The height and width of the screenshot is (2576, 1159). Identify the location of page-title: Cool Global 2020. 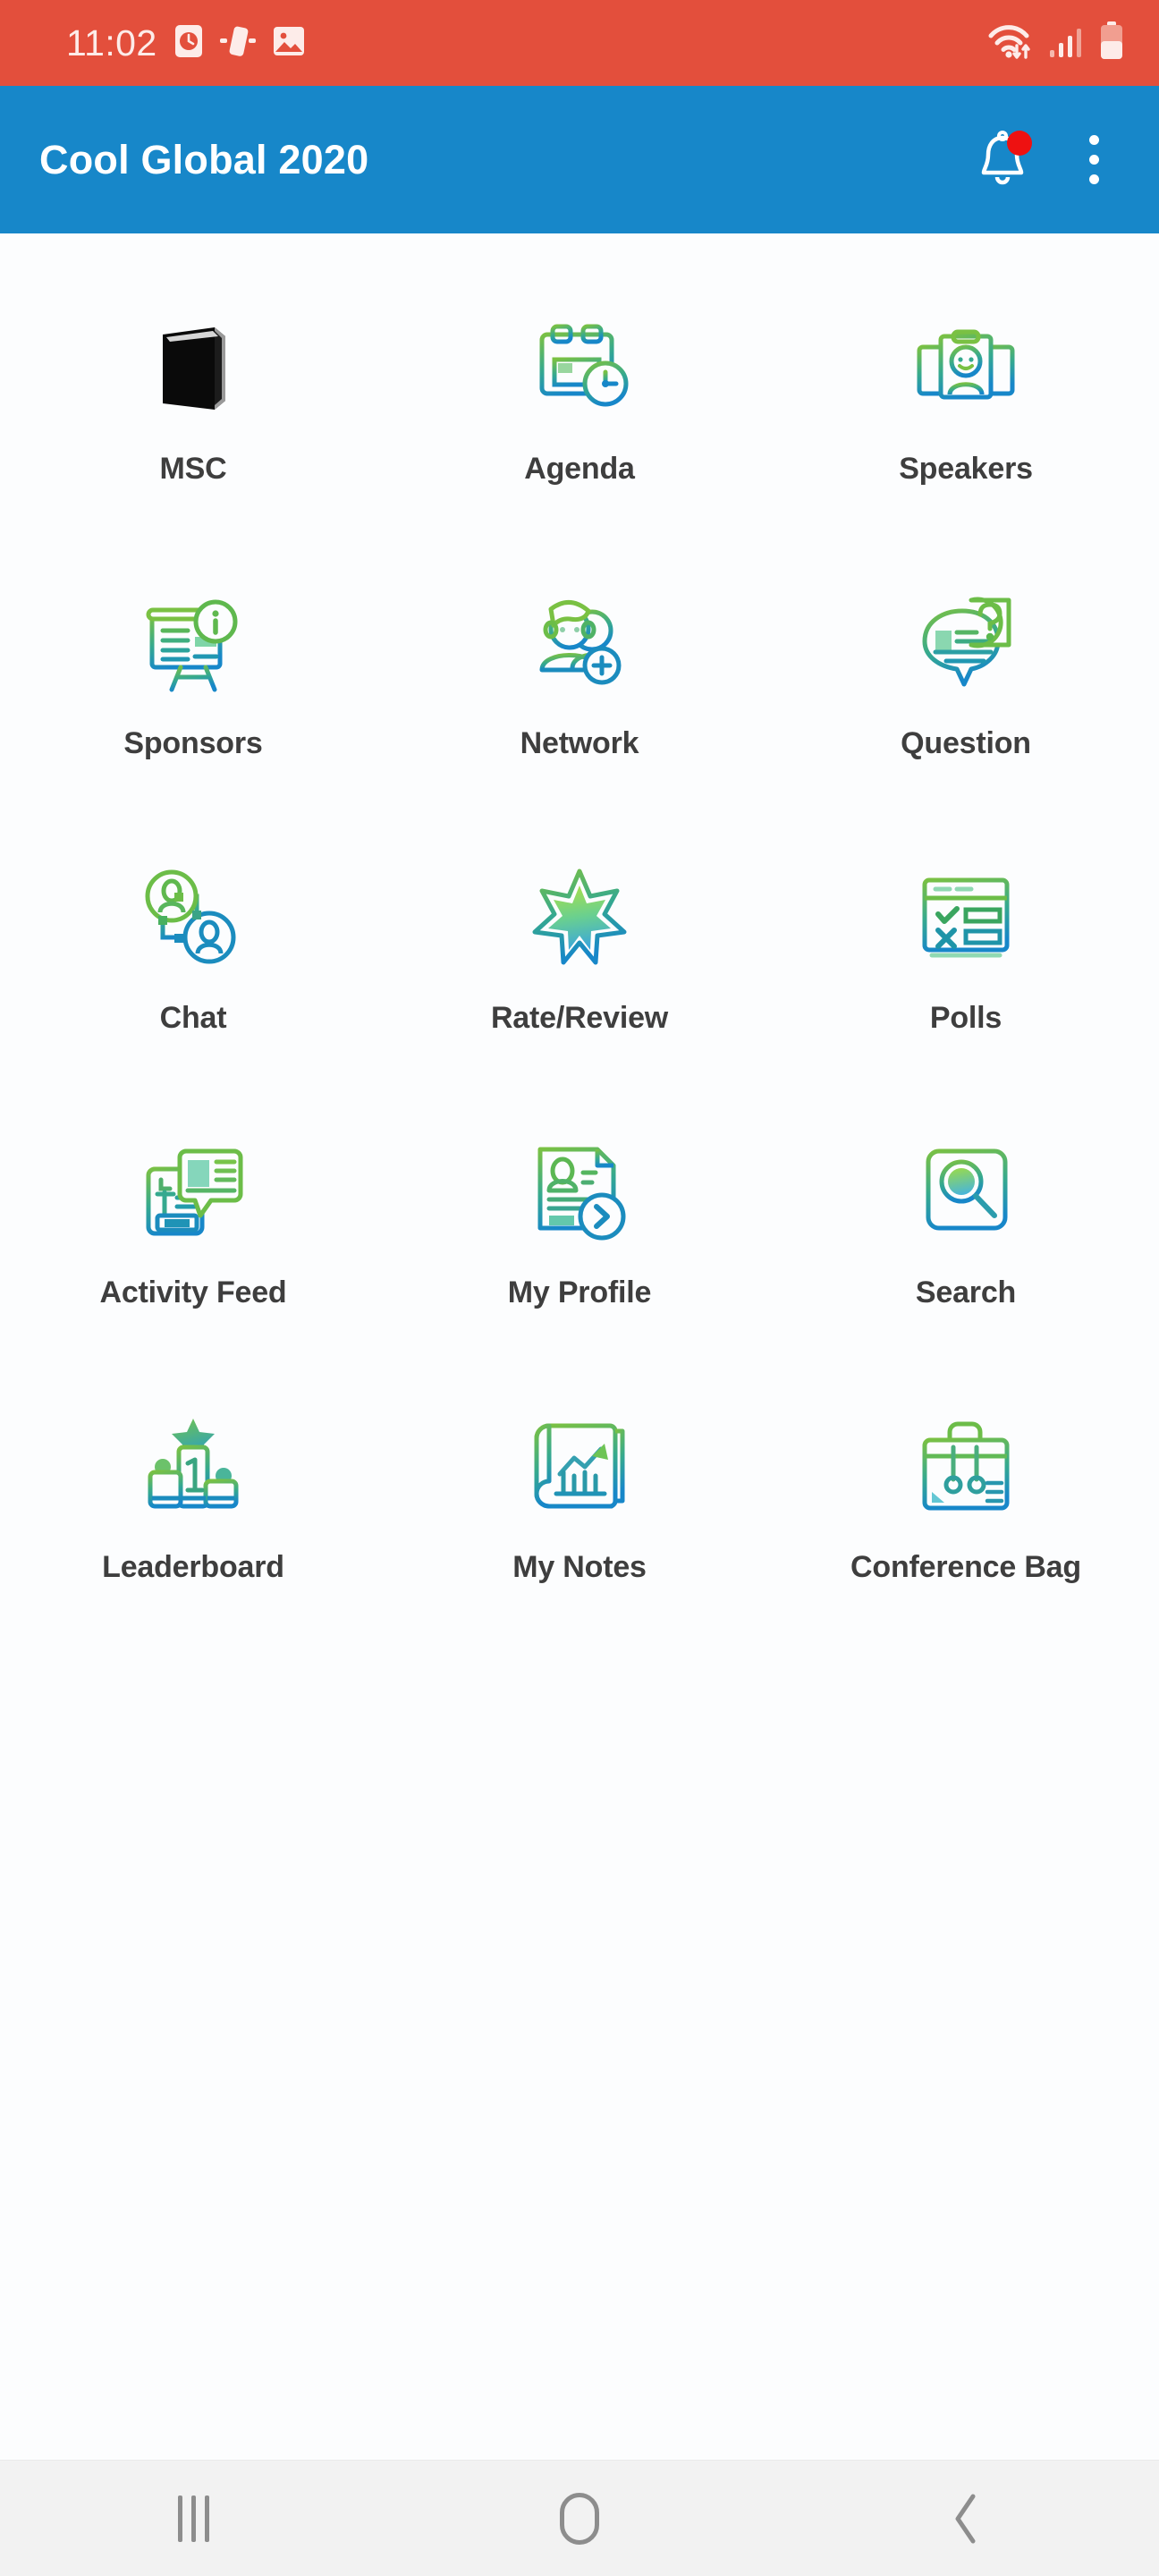
(204, 159).